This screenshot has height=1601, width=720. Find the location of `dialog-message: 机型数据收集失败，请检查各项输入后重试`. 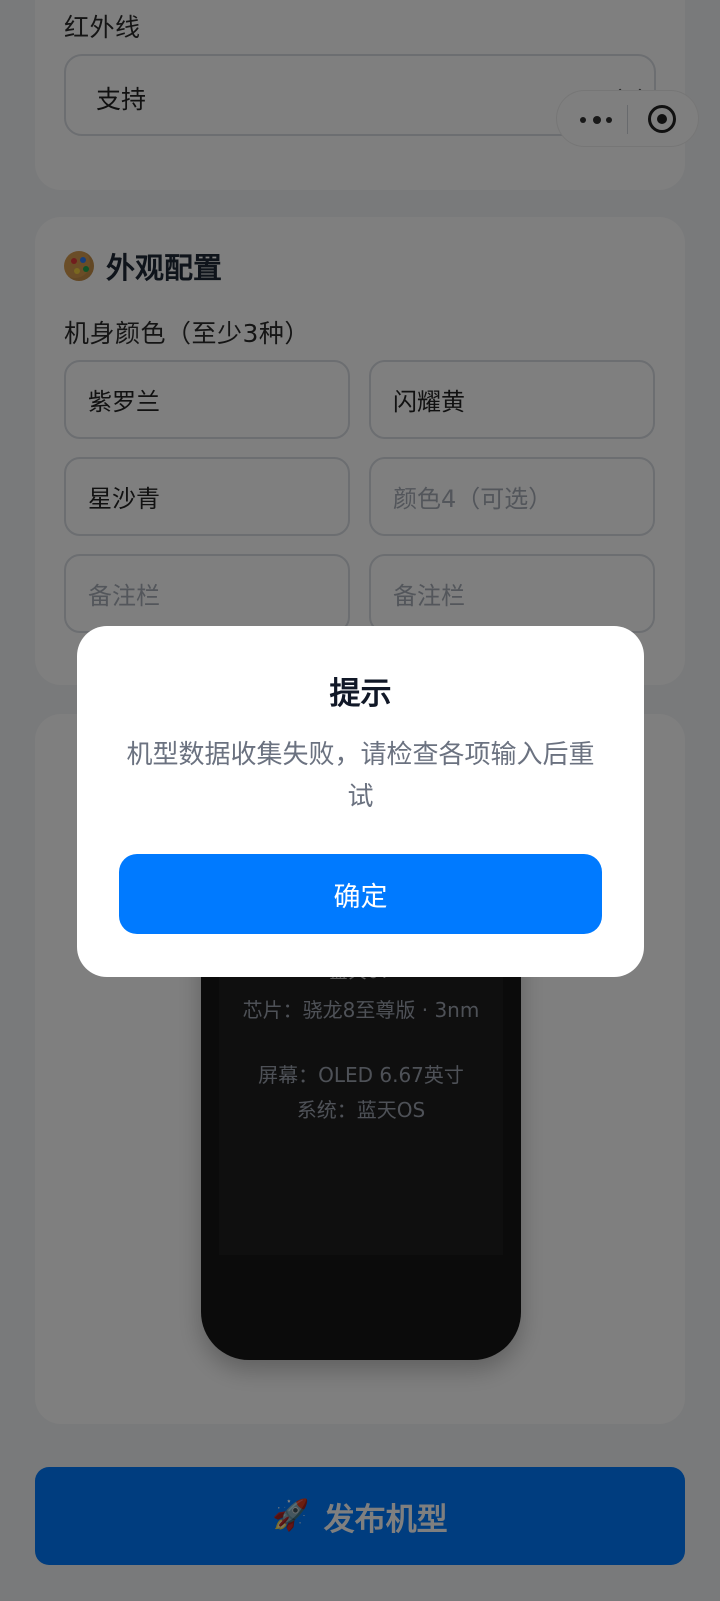

dialog-message: 机型数据收集失败，请检查各项输入后重试 is located at coordinates (360, 776).